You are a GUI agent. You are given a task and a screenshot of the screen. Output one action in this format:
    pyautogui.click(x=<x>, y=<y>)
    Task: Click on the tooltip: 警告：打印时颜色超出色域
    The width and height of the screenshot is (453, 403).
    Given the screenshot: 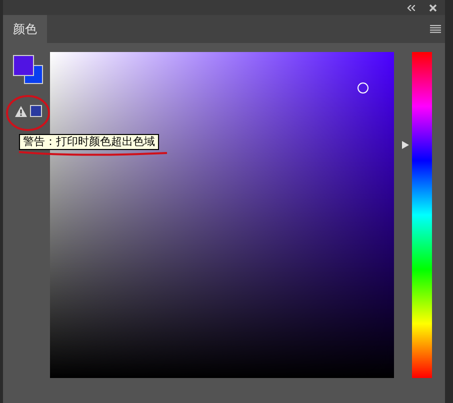 What is the action you would take?
    pyautogui.click(x=89, y=142)
    